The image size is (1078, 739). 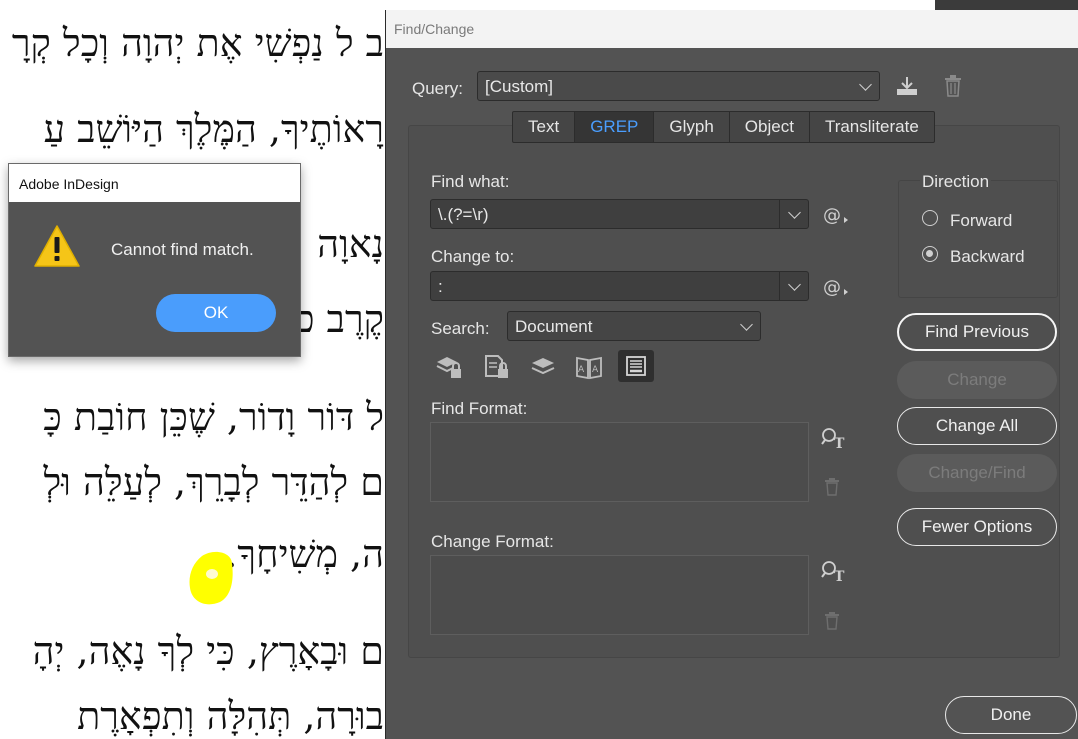 I want to click on warning-icon, so click(x=57, y=246).